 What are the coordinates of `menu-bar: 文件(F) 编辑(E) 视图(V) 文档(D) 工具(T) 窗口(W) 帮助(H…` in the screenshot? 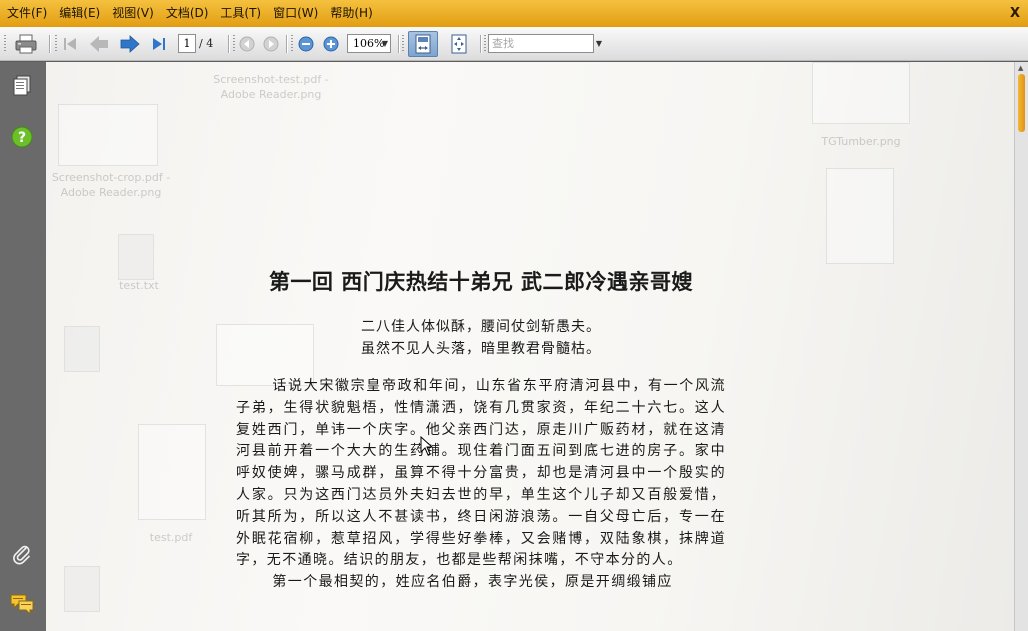 It's located at (514, 13).